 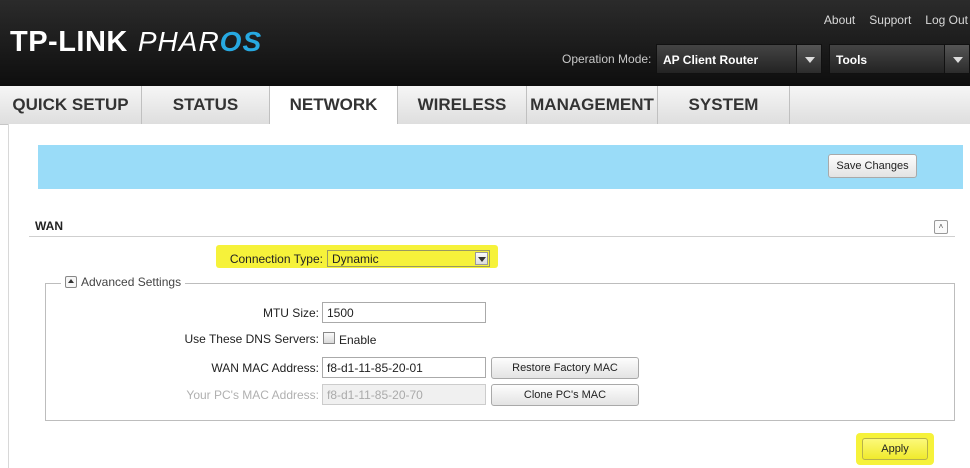 What do you see at coordinates (131, 282) in the screenshot?
I see `advanced-settings-label: Advanced Settings` at bounding box center [131, 282].